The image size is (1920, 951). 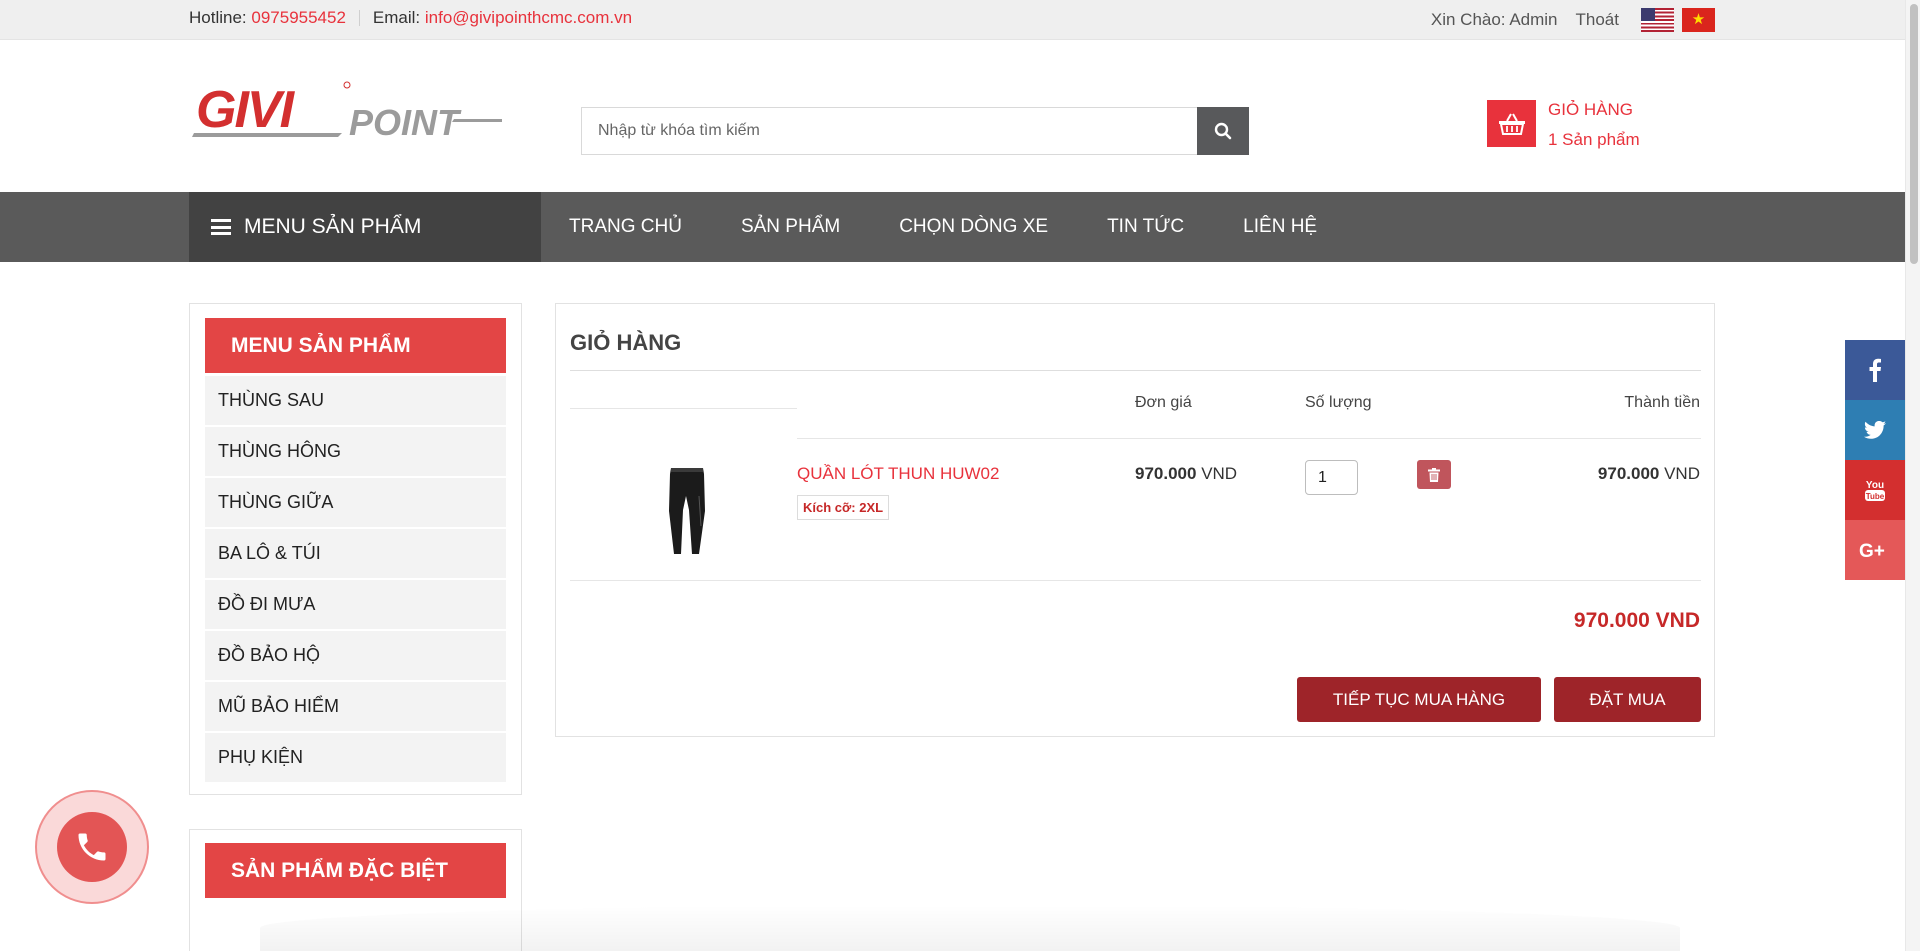 What do you see at coordinates (1594, 110) in the screenshot?
I see `cart-title: GIỎ HÀNG` at bounding box center [1594, 110].